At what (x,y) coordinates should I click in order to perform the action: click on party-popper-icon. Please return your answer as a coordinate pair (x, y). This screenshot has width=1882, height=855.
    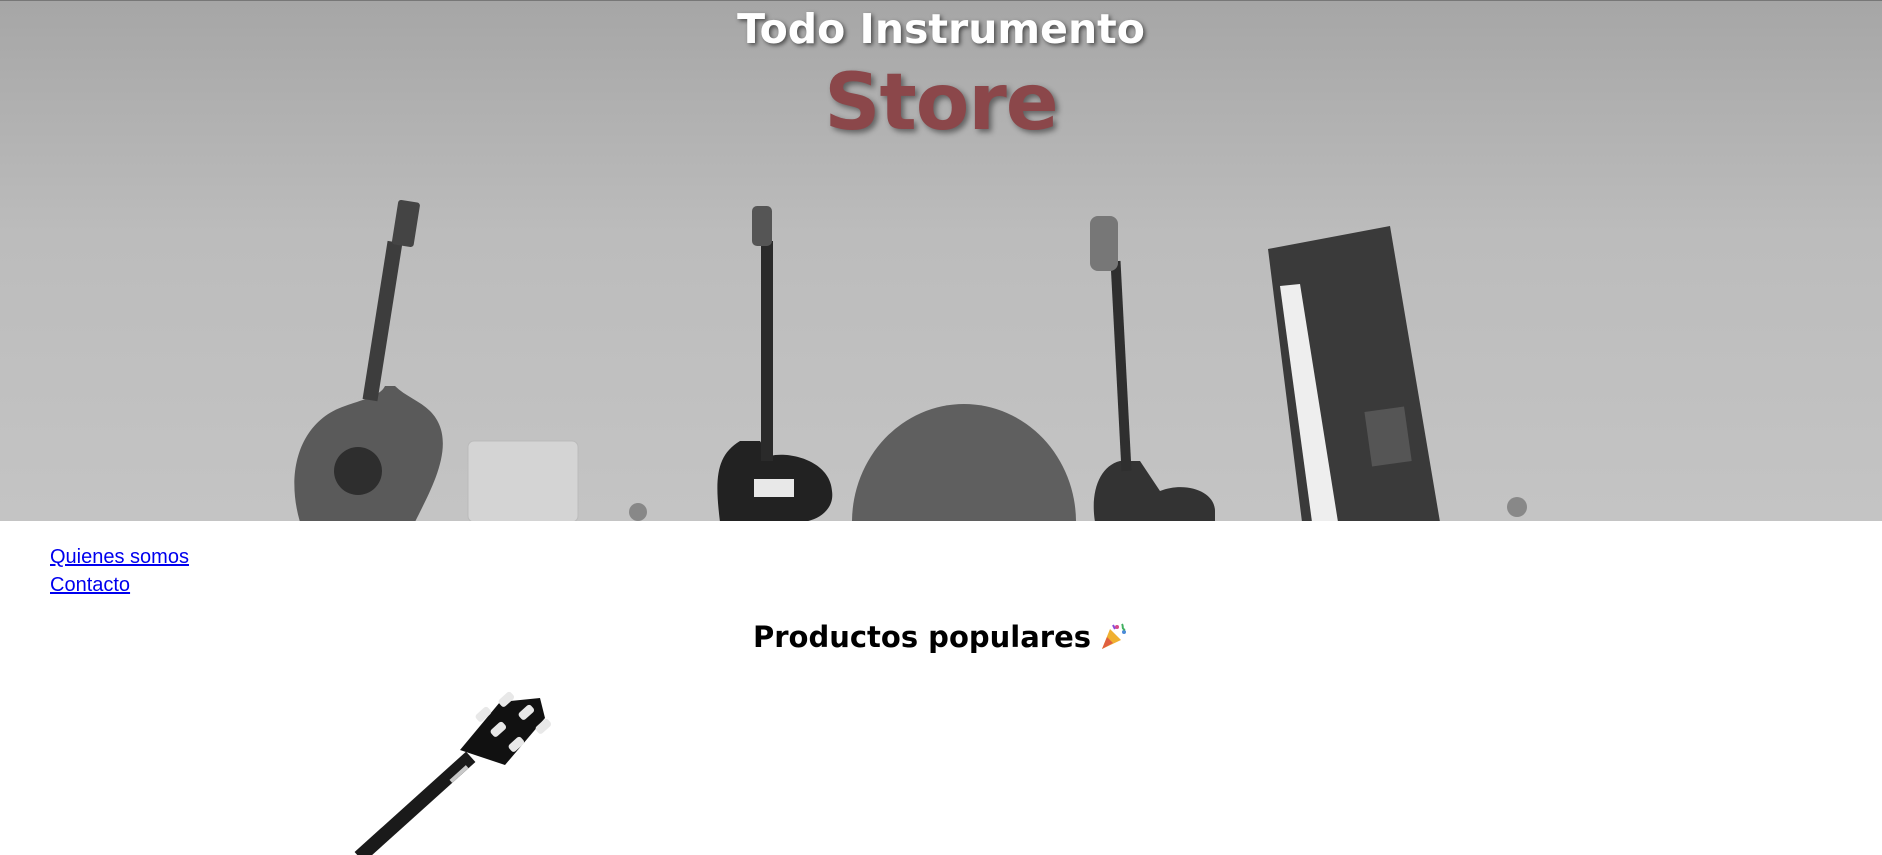
    Looking at the image, I should click on (1114, 636).